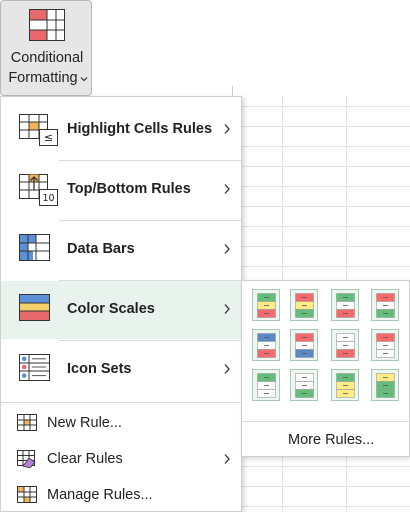 The width and height of the screenshot is (410, 512). Describe the element at coordinates (85, 459) in the screenshot. I see `menu-item-label: Clear Rules` at that location.